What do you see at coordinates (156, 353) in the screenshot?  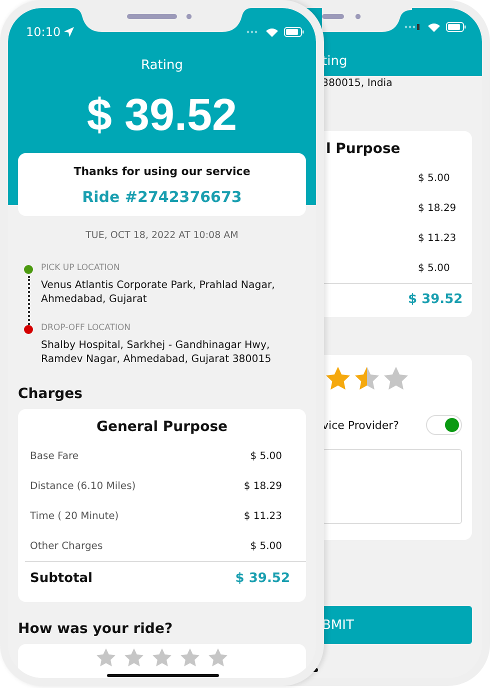 I see `location-address: Shalby Hospital, Sarkhej - Gandhinagar Hwy, Ramdev Nagar, Ahmedabad, Gujarat 380015` at bounding box center [156, 353].